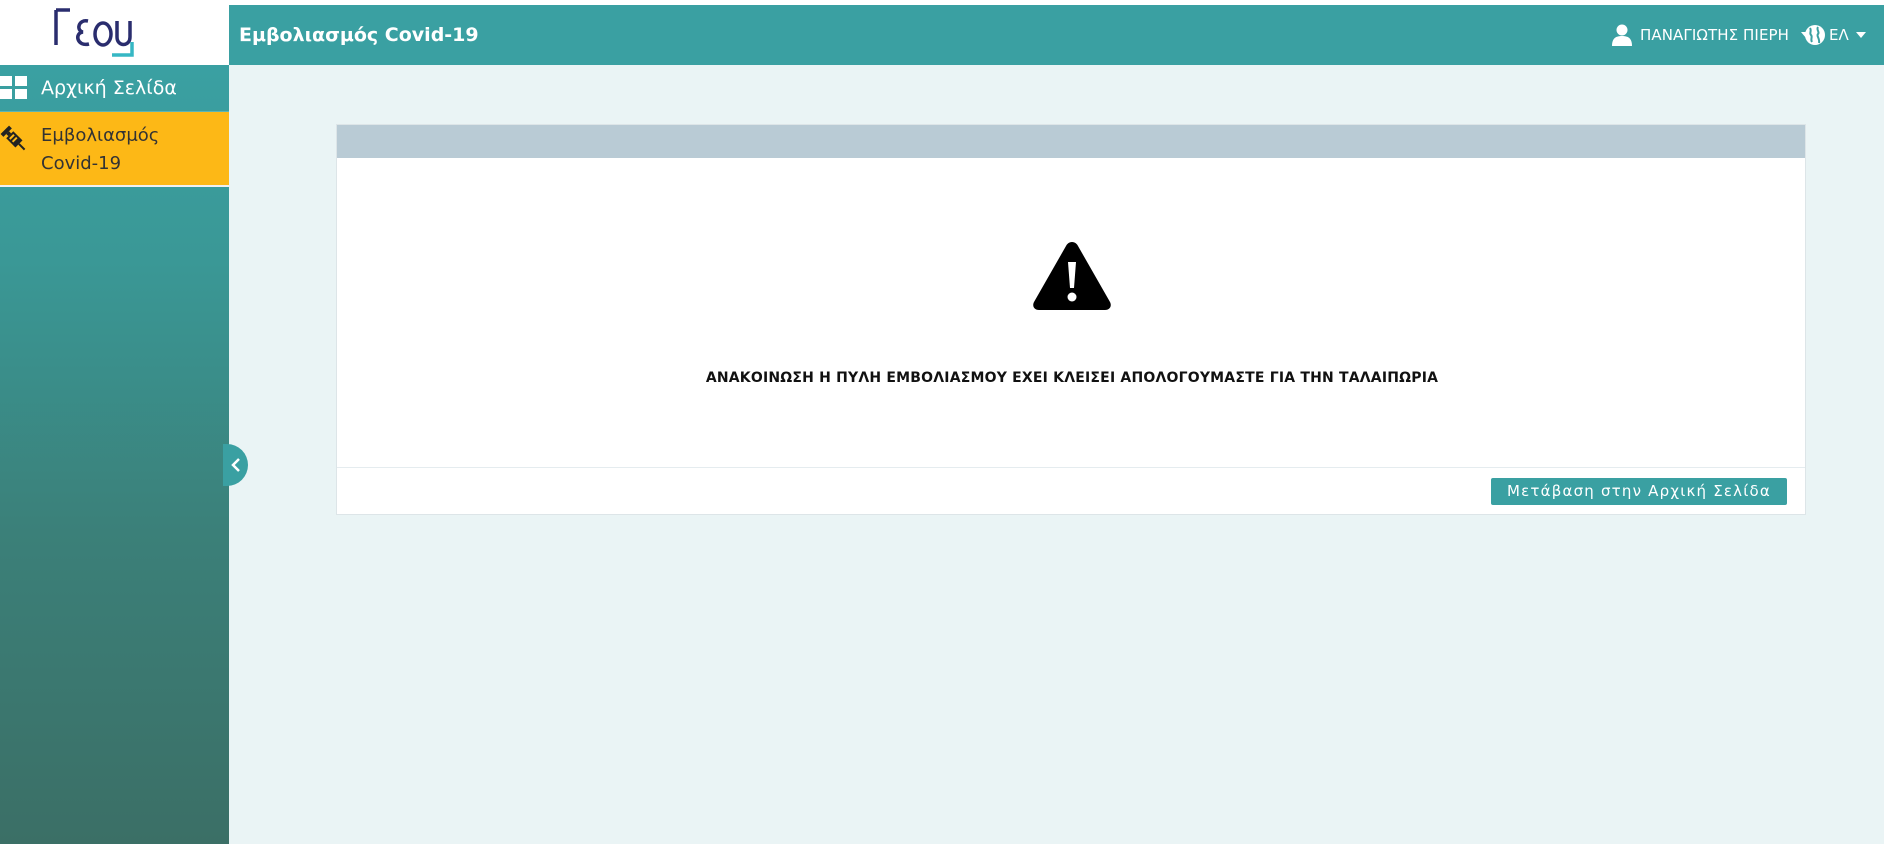 Image resolution: width=1884 pixels, height=844 pixels. Describe the element at coordinates (1815, 35) in the screenshot. I see `globe-icon` at that location.